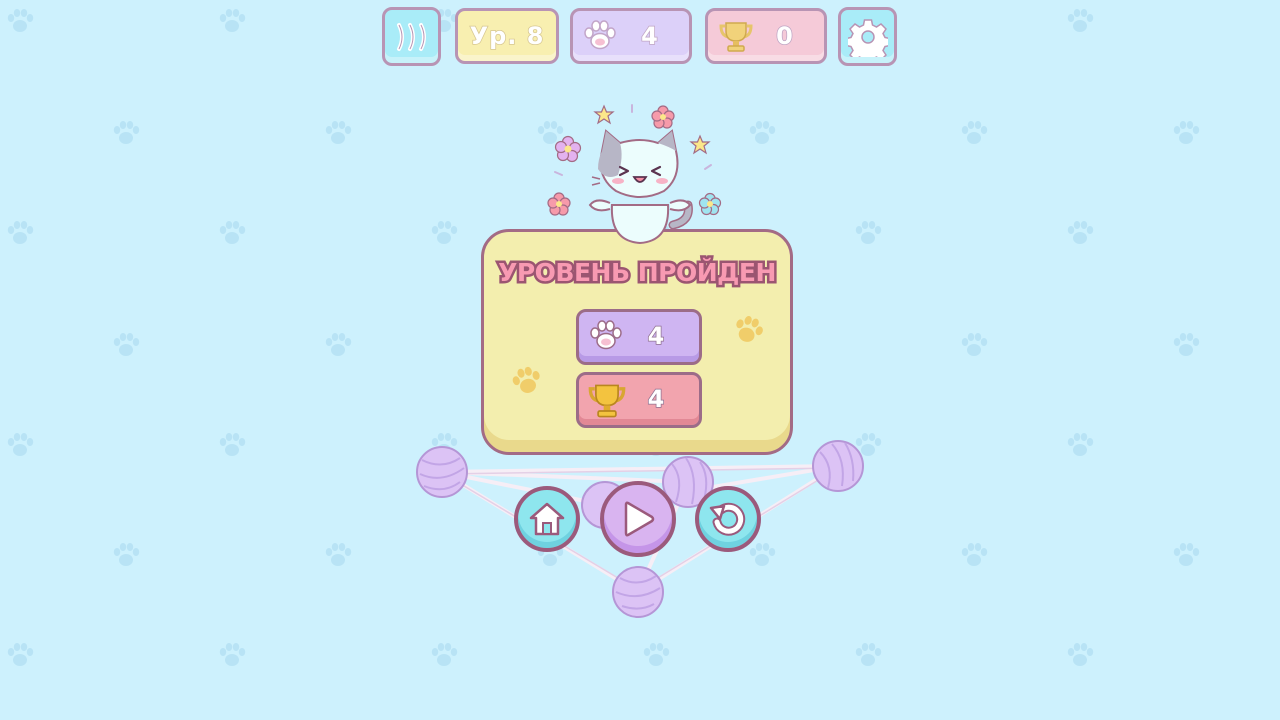 This screenshot has height=720, width=1280. I want to click on happy-cat-mascot, so click(634, 174).